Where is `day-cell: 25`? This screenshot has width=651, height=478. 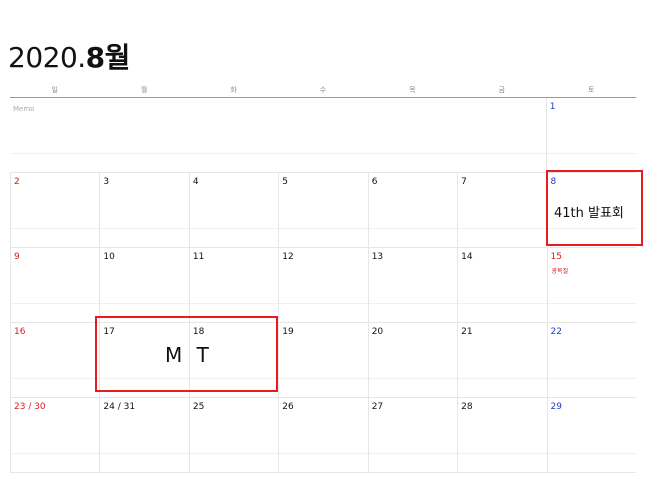
day-cell: 25 is located at coordinates (233, 435).